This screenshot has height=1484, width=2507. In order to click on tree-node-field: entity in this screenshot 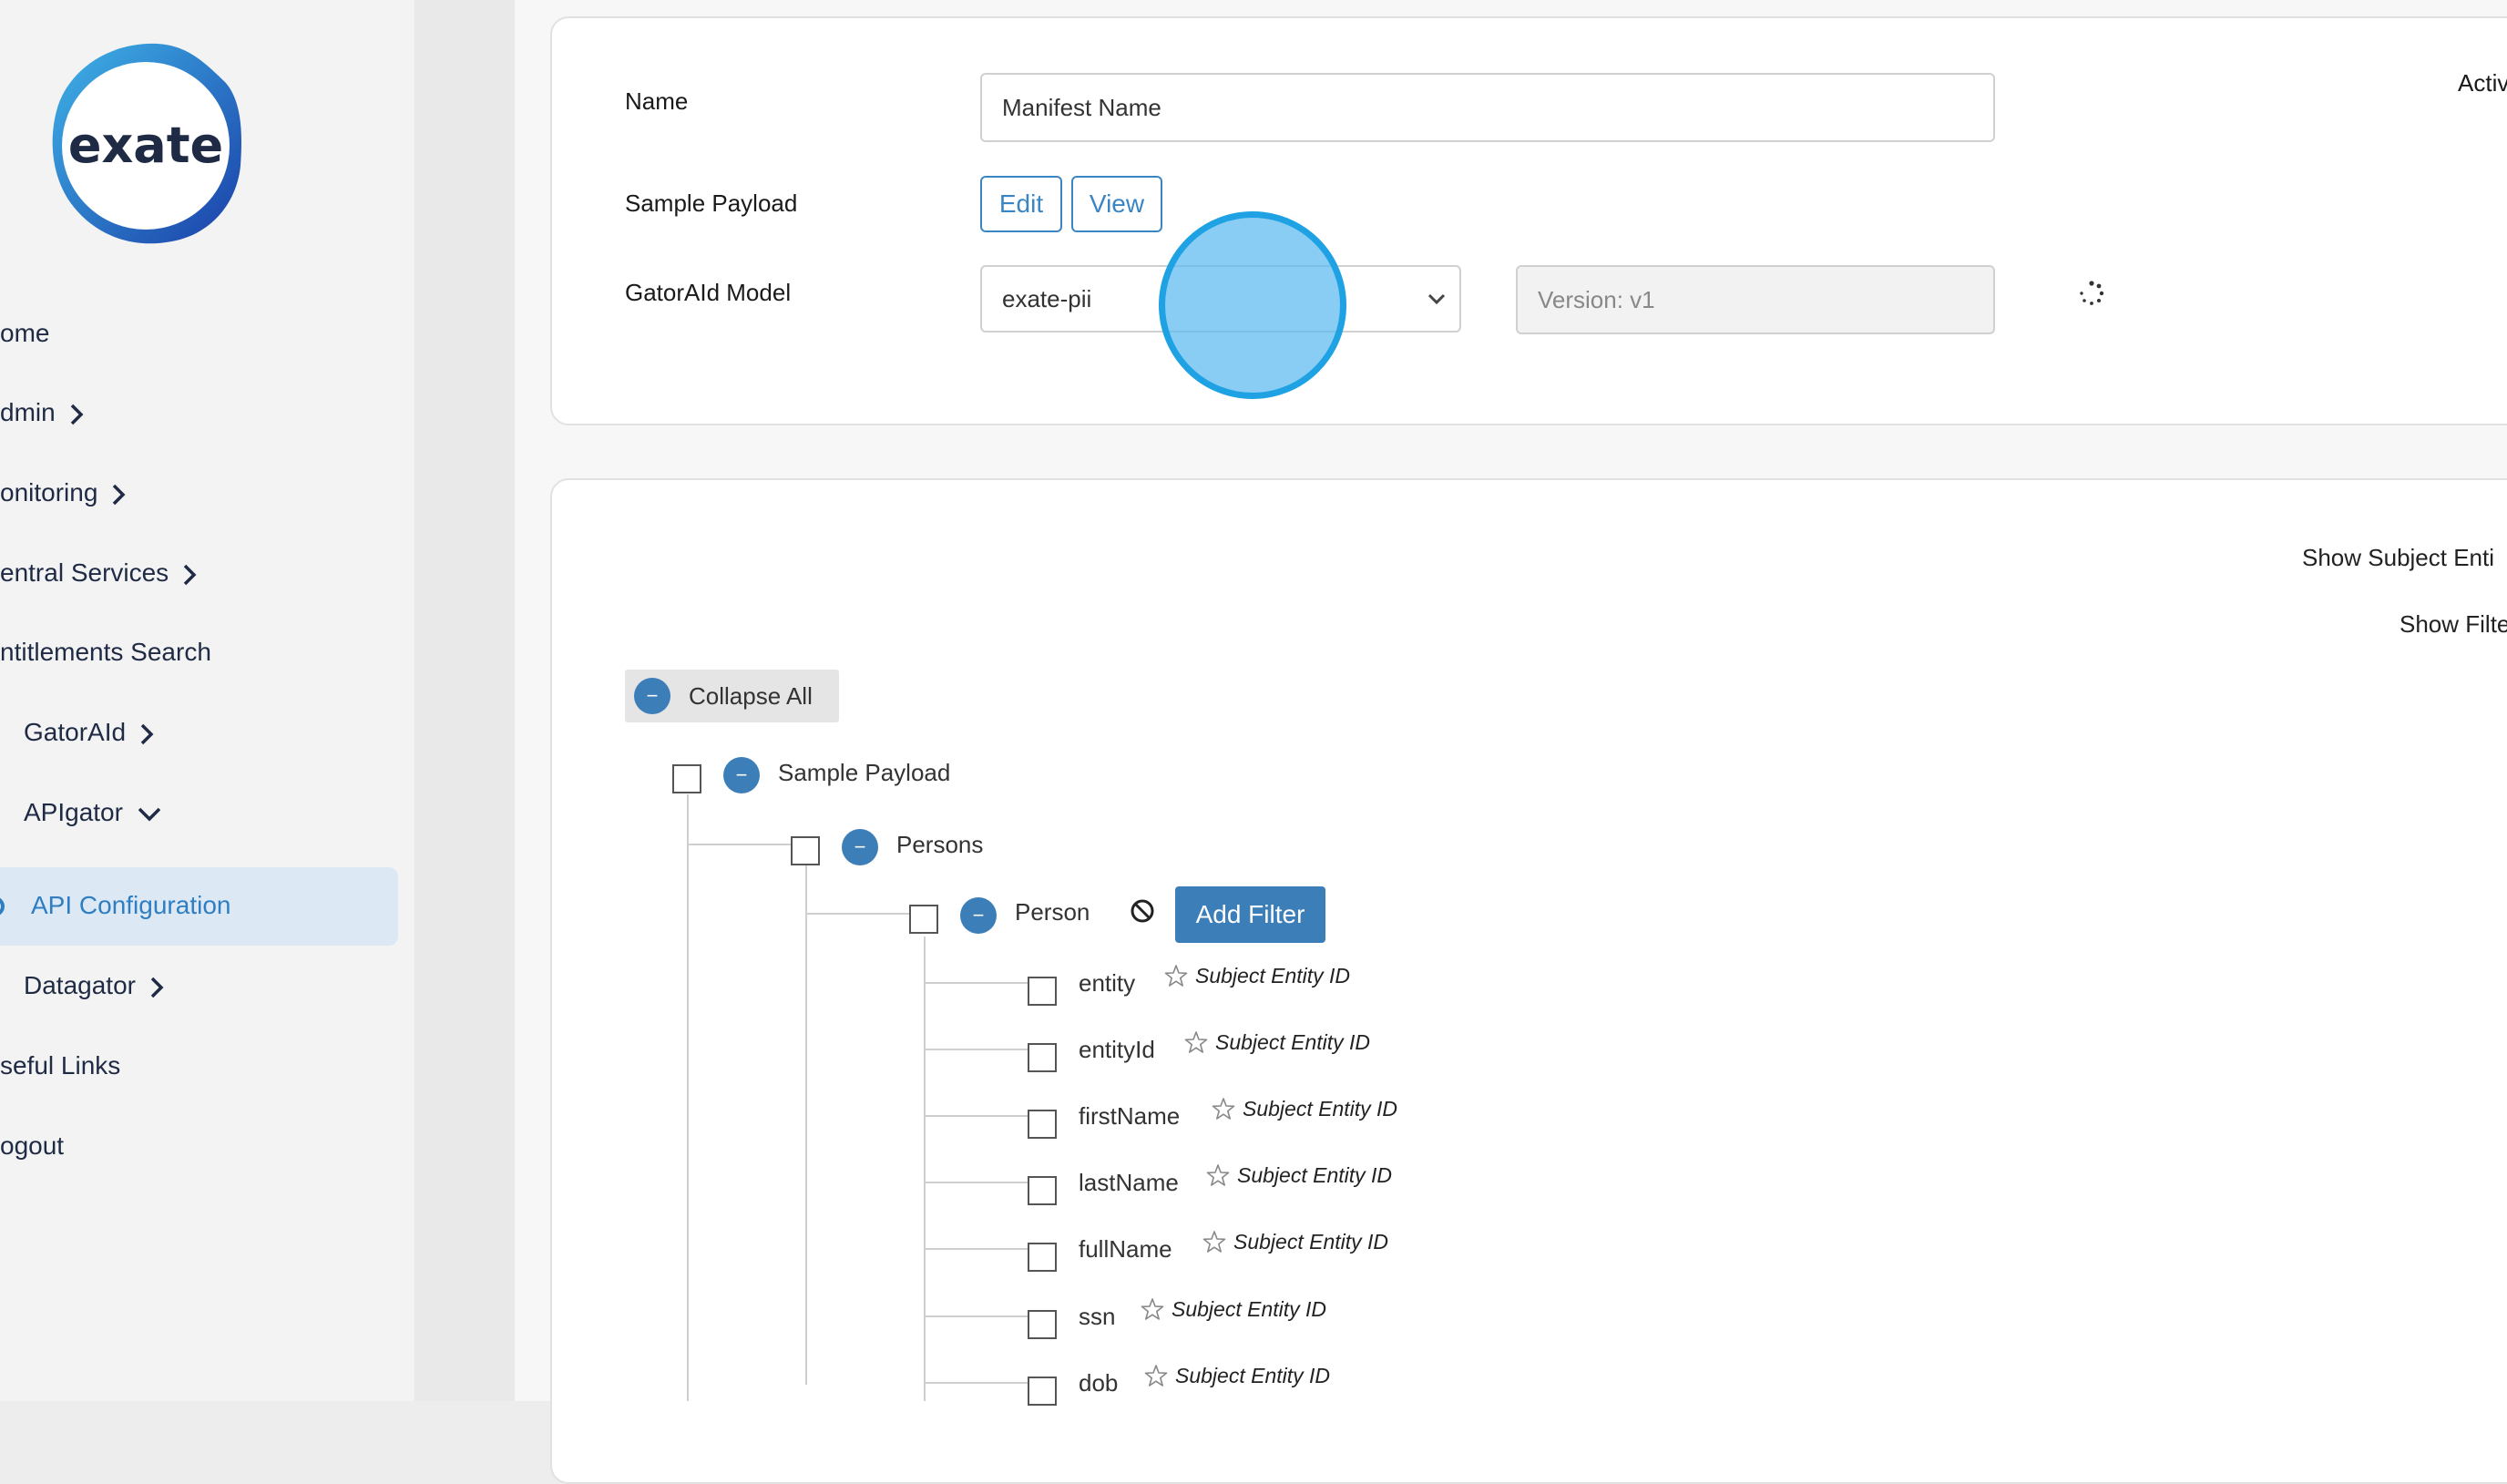, I will do `click(1107, 983)`.